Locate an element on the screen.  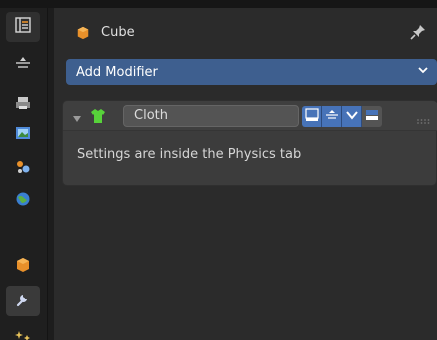
render-toggle is located at coordinates (372, 116).